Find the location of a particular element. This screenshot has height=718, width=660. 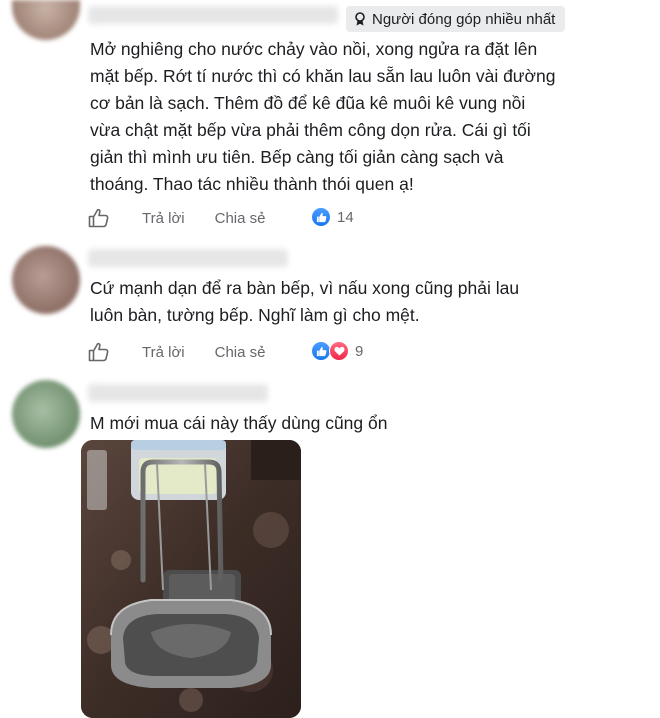

product-photo-illustration is located at coordinates (191, 579).